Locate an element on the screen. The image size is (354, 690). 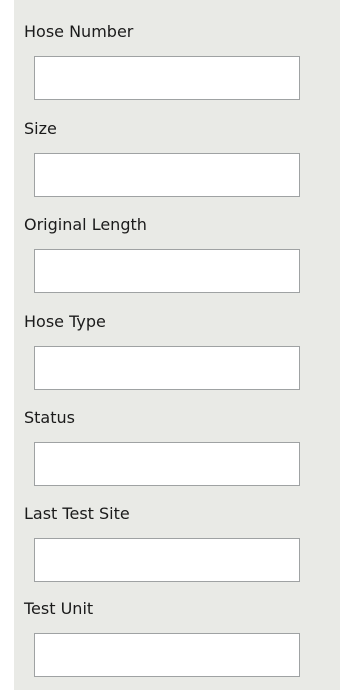
hose-number-group: Hose Number is located at coordinates (174, 61).